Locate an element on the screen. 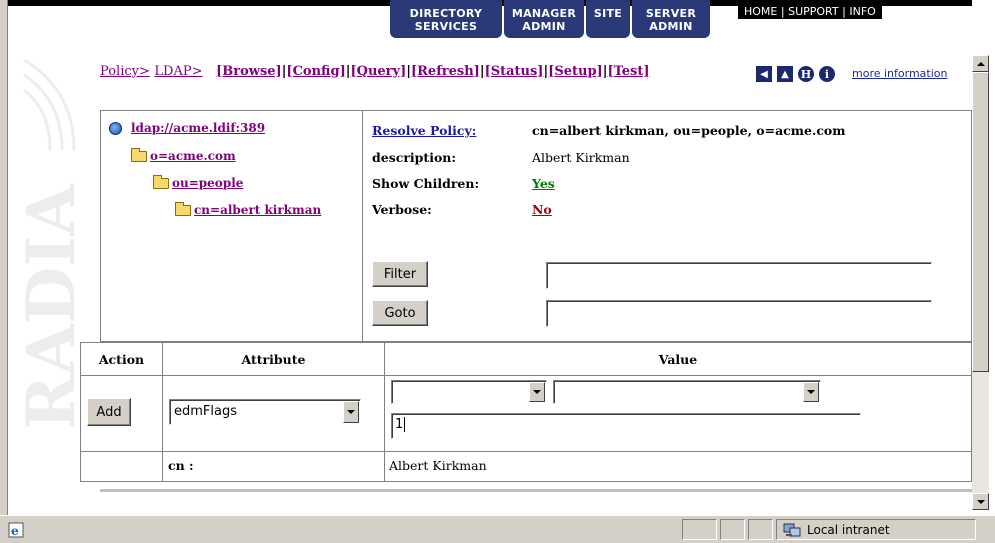 Image resolution: width=995 pixels, height=543 pixels. tab-server-admin: SERVER ADMIN is located at coordinates (671, 19).